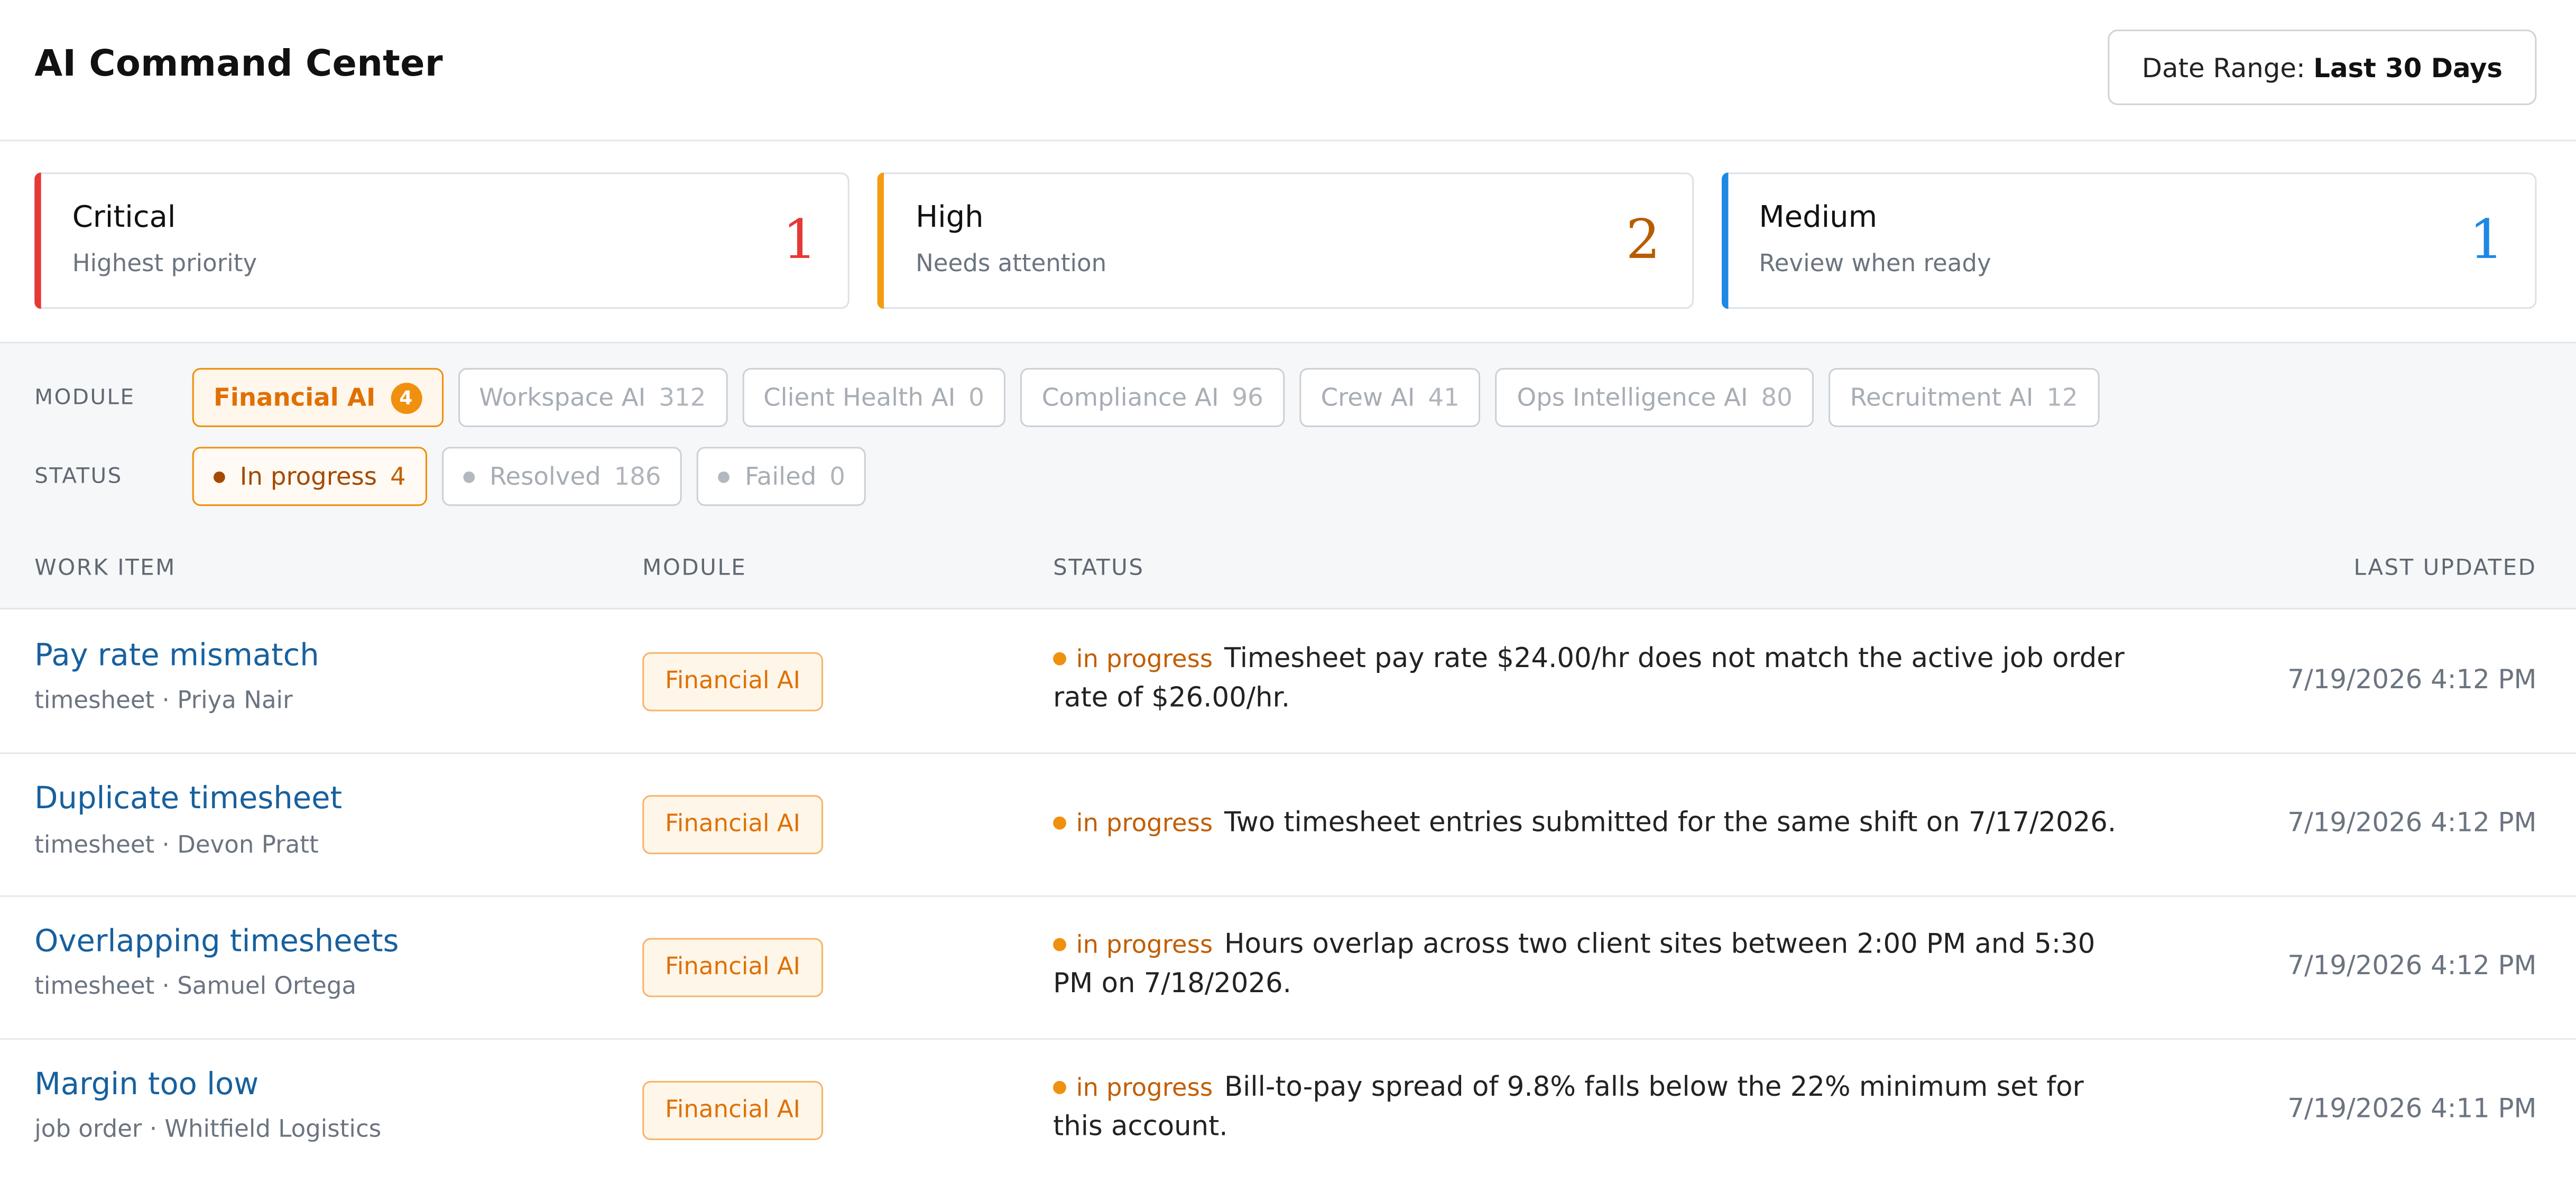 Image resolution: width=2576 pixels, height=1183 pixels. I want to click on chip-count: 41, so click(1444, 398).